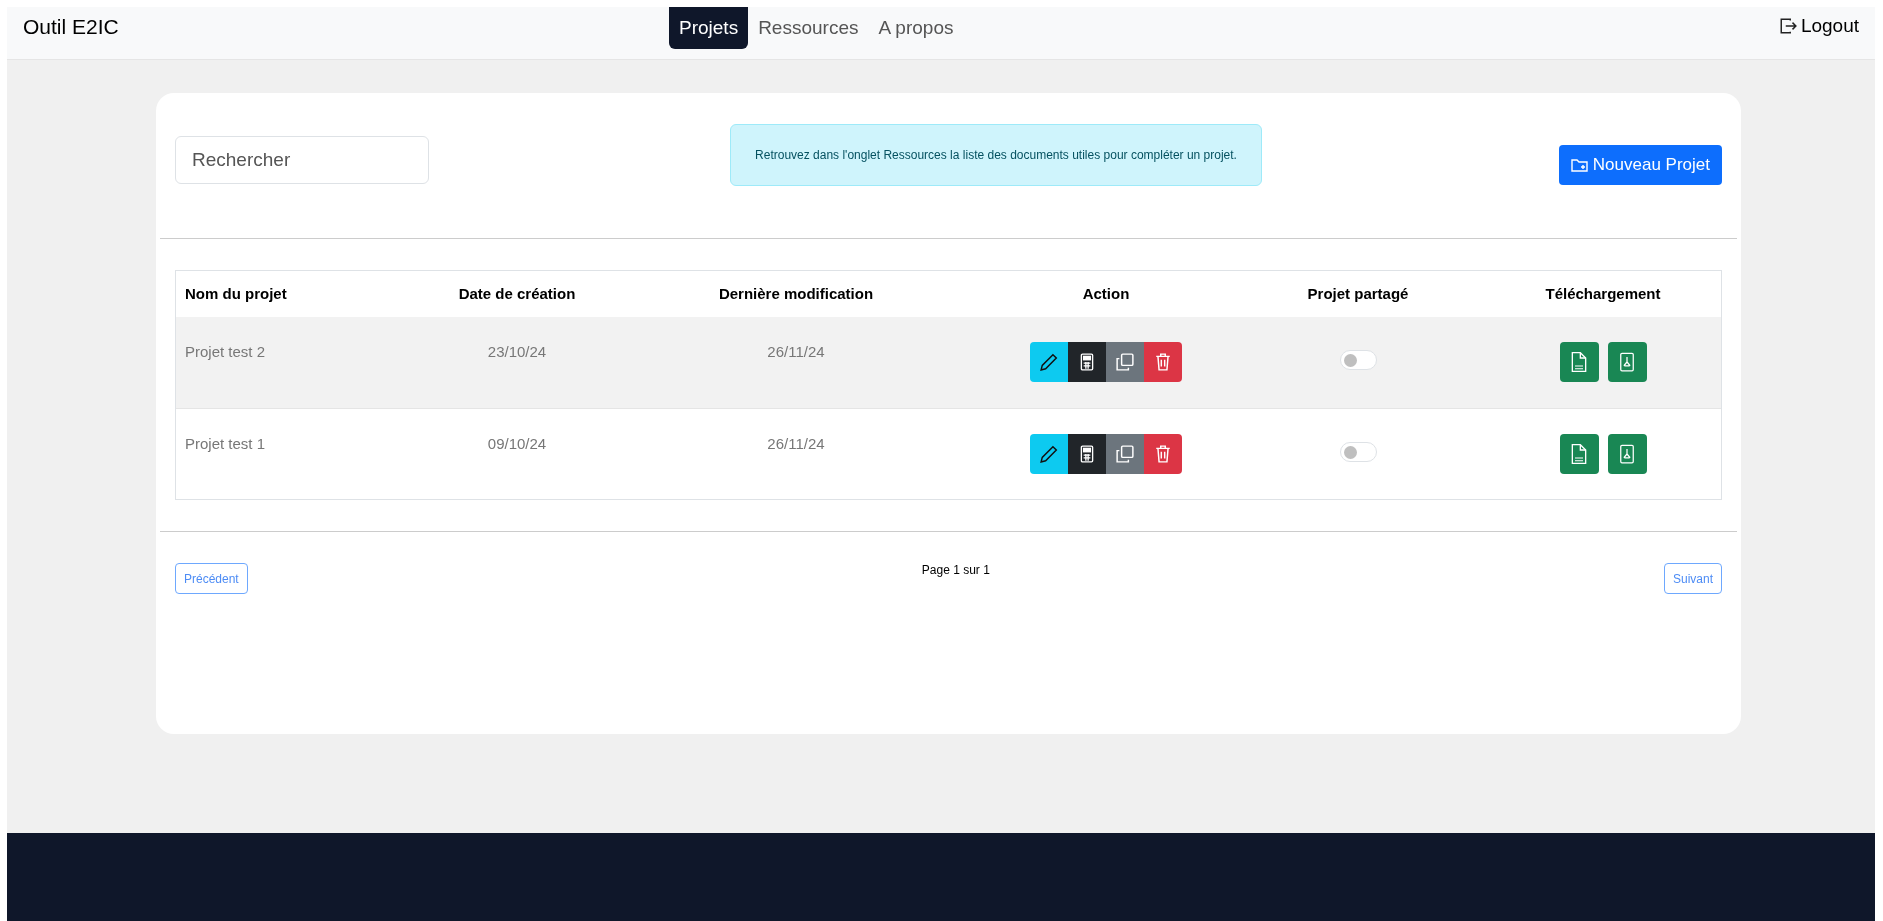 This screenshot has width=1883, height=921. Describe the element at coordinates (225, 352) in the screenshot. I see `table-cell-text: Projet test 2` at that location.